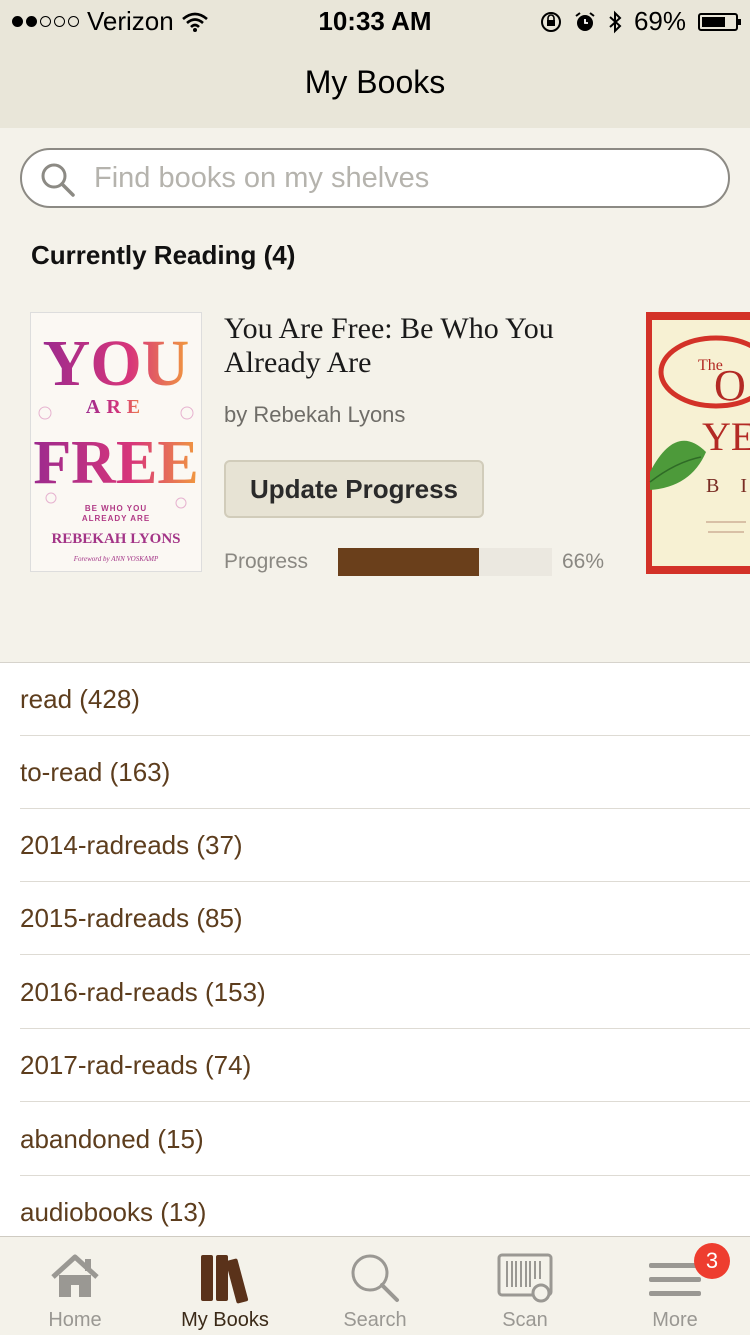 Image resolution: width=750 pixels, height=1335 pixels. What do you see at coordinates (583, 561) in the screenshot?
I see `progress-percent: 66%` at bounding box center [583, 561].